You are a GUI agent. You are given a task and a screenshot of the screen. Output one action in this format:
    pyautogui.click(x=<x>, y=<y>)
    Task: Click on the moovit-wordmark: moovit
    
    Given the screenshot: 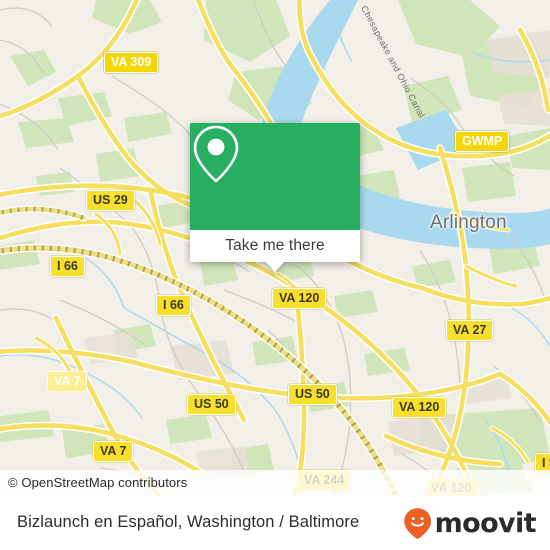 What is the action you would take?
    pyautogui.click(x=485, y=523)
    